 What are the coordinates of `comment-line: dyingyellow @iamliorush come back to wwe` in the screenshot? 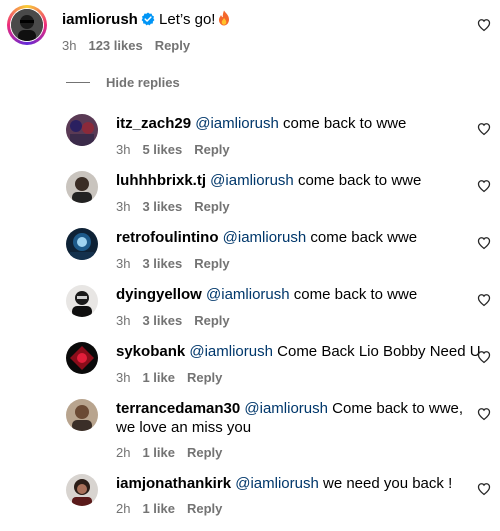 It's located at (266, 295).